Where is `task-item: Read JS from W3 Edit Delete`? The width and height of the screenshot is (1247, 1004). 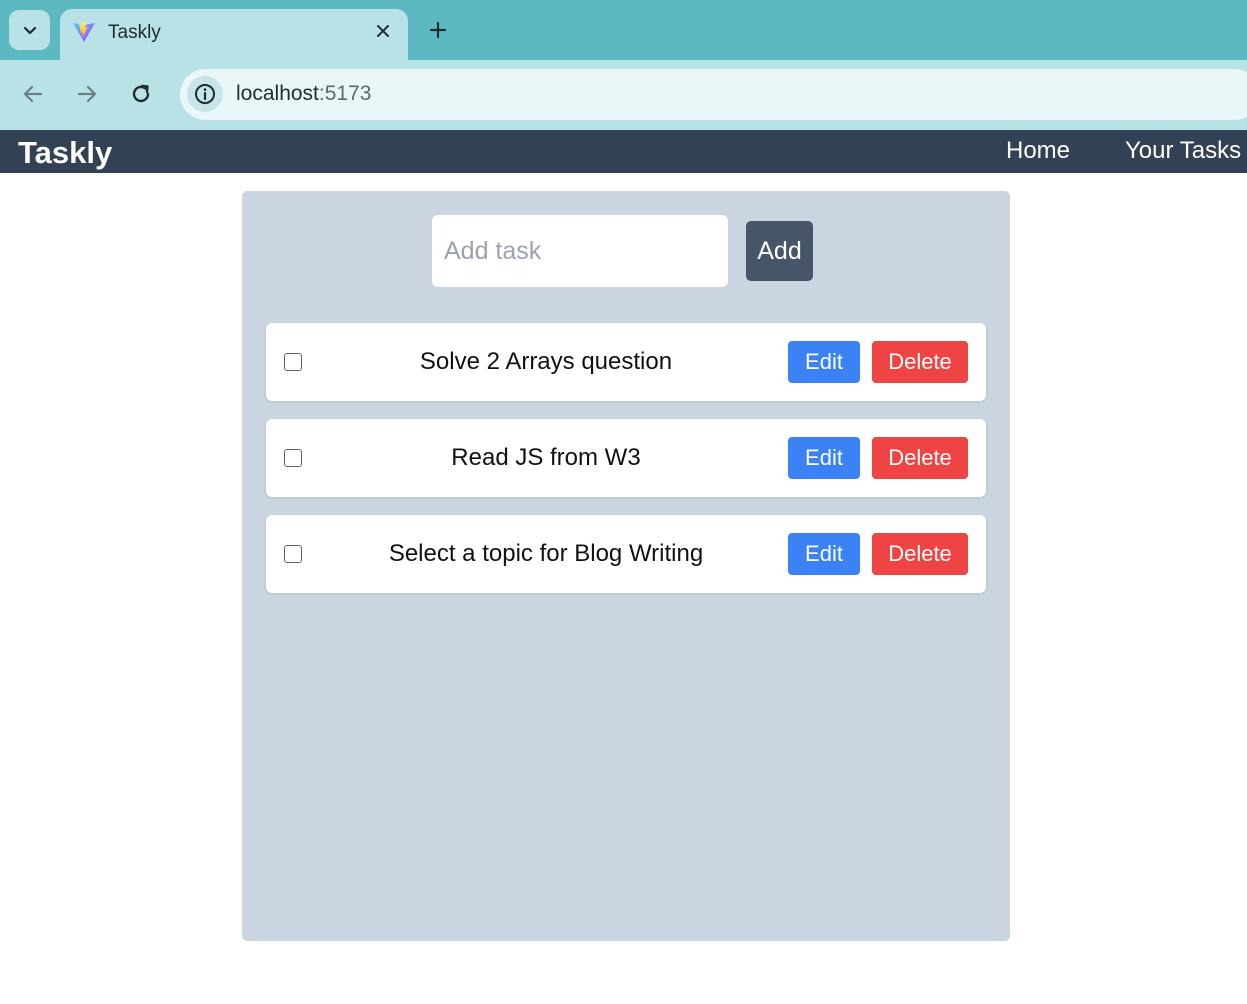 task-item: Read JS from W3 Edit Delete is located at coordinates (626, 458).